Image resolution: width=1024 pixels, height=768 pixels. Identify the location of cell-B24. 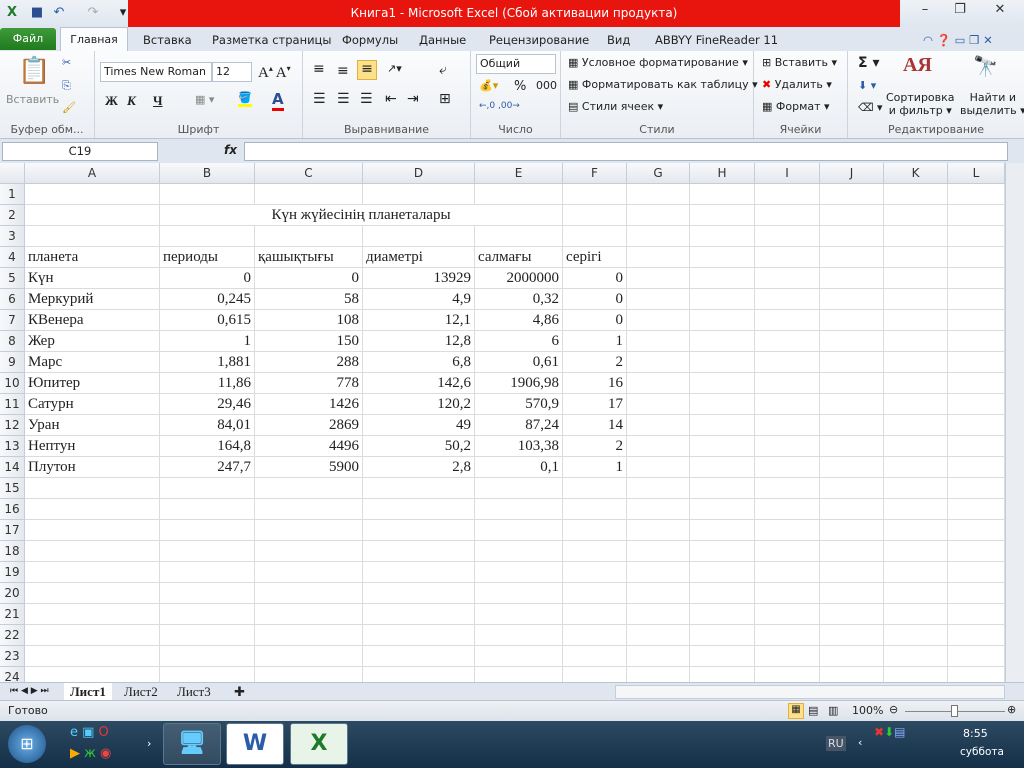
(207, 675).